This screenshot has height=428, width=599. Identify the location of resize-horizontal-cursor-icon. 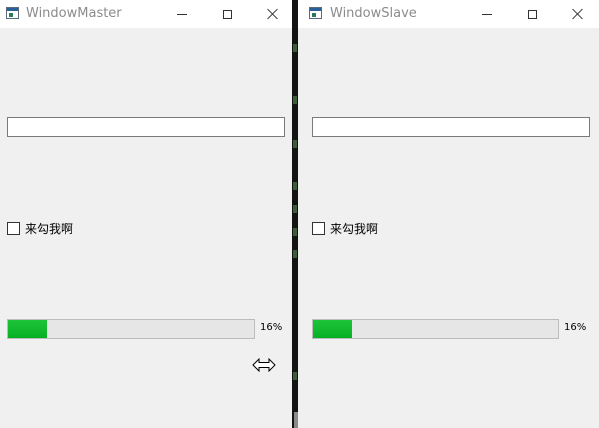
(264, 365).